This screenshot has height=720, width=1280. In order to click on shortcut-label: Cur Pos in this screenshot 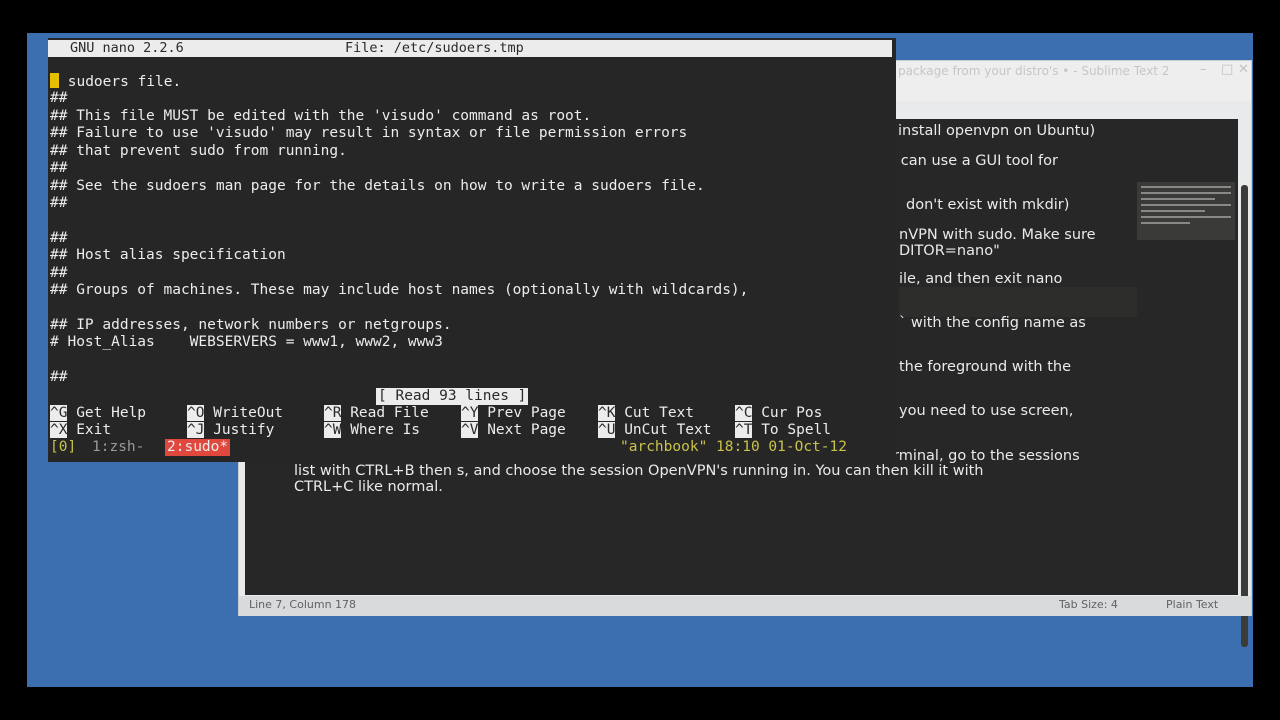, I will do `click(792, 413)`.